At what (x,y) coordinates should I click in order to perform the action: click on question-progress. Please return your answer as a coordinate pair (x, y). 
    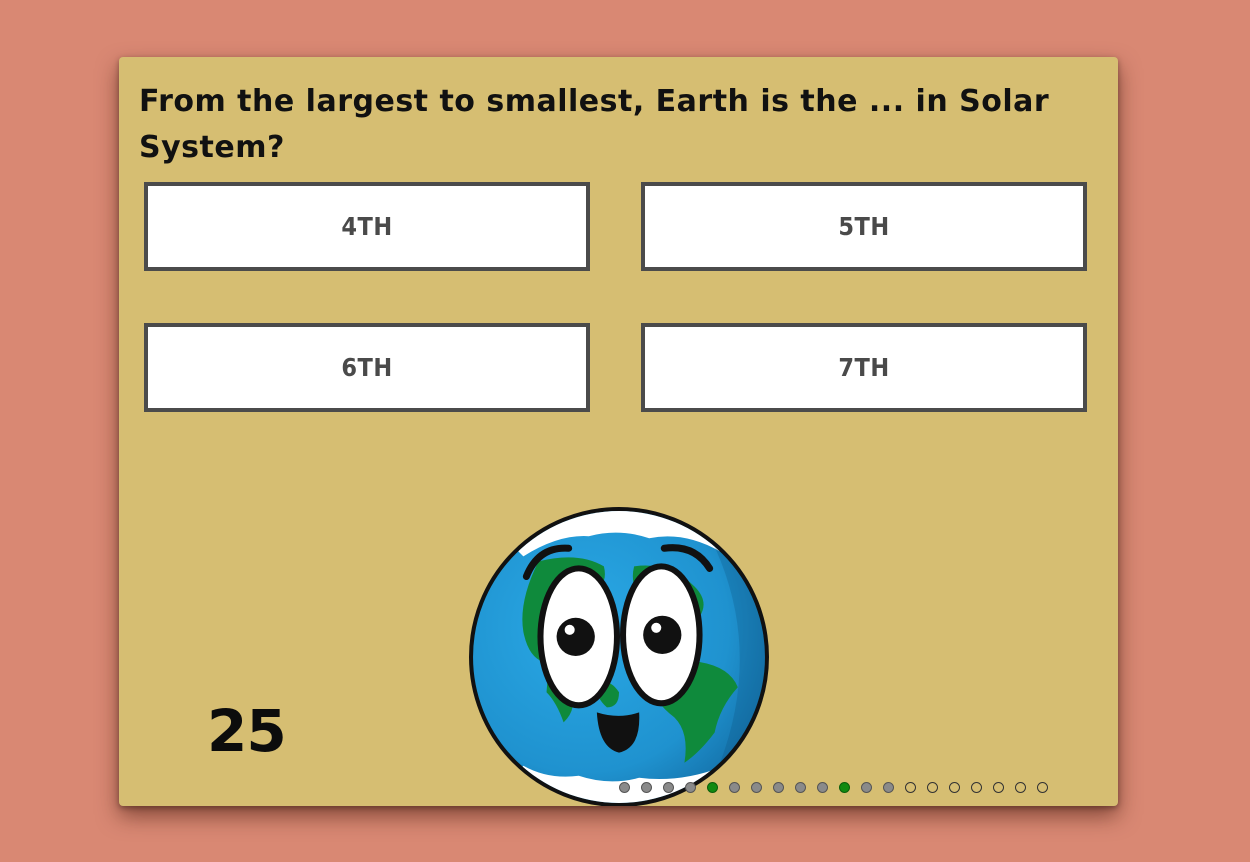
    Looking at the image, I should click on (833, 787).